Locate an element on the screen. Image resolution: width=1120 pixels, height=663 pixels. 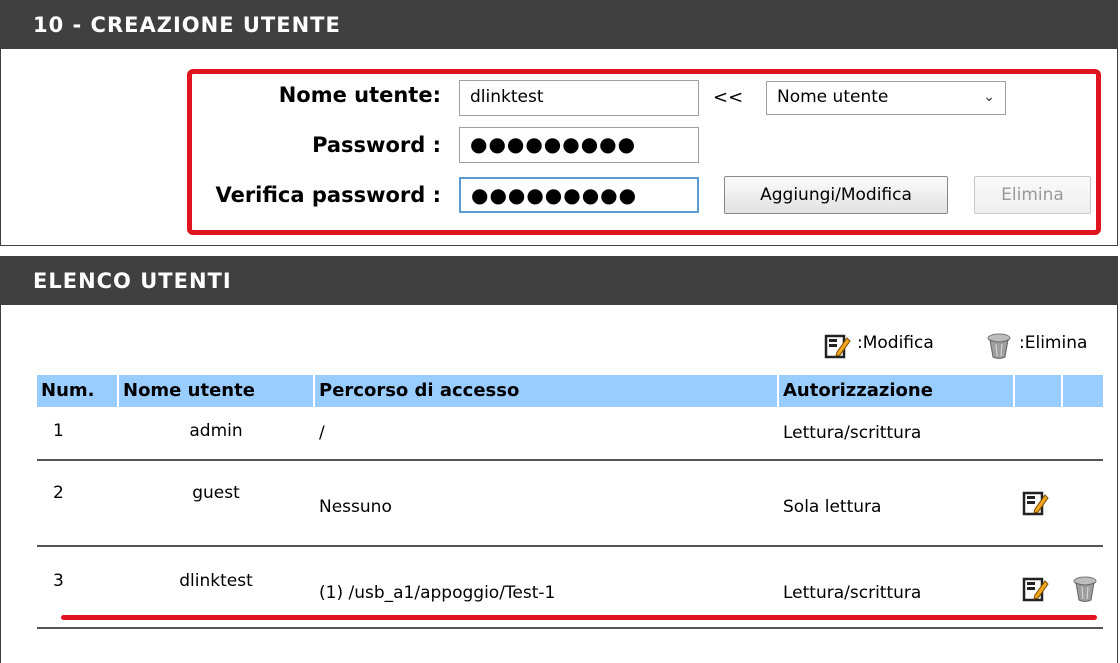
password-value: ●●●●●●●●● is located at coordinates (553, 144).